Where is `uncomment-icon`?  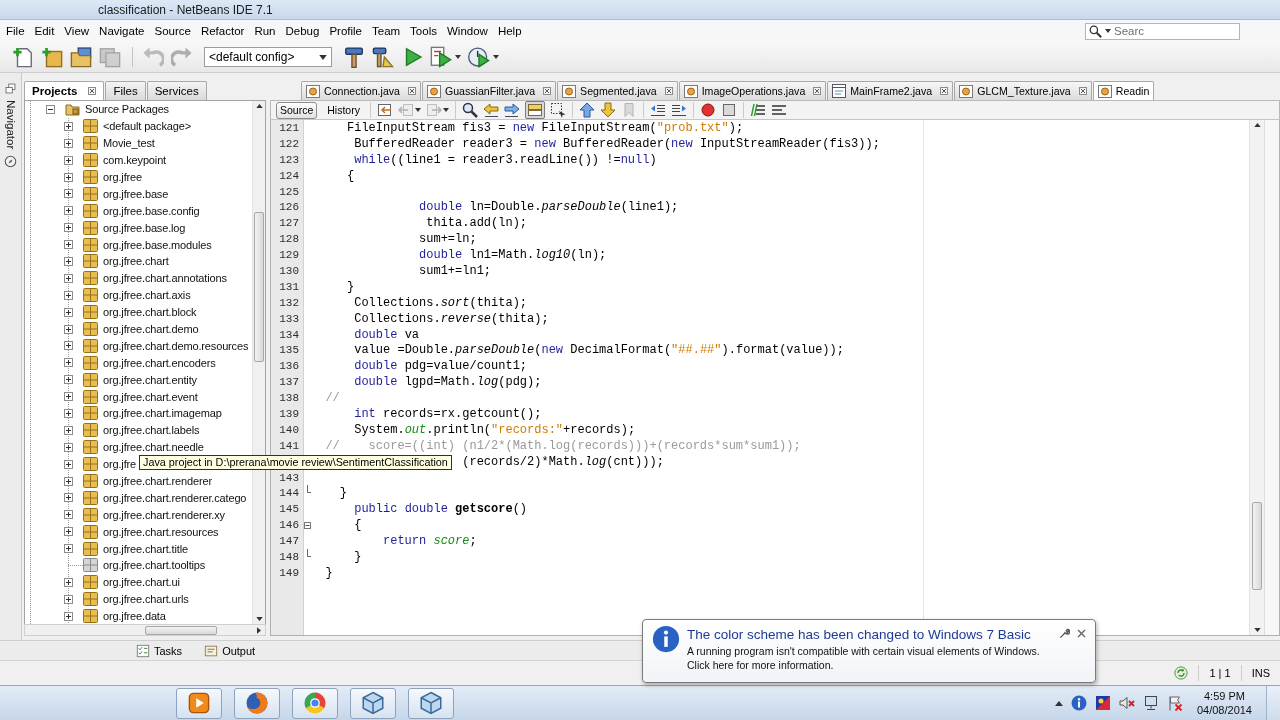
uncomment-icon is located at coordinates (778, 110).